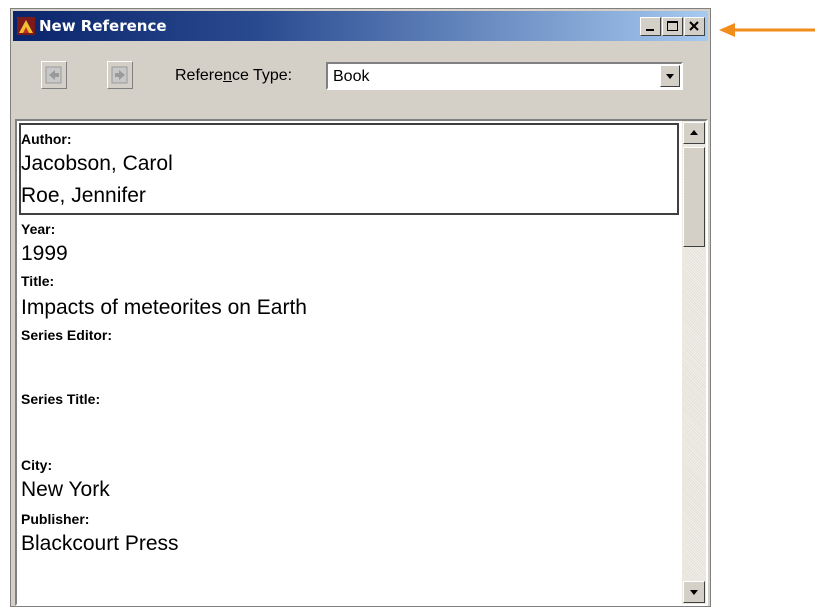  Describe the element at coordinates (97, 164) in the screenshot. I see `field-value-author-1: Jacobson, Carol` at that location.